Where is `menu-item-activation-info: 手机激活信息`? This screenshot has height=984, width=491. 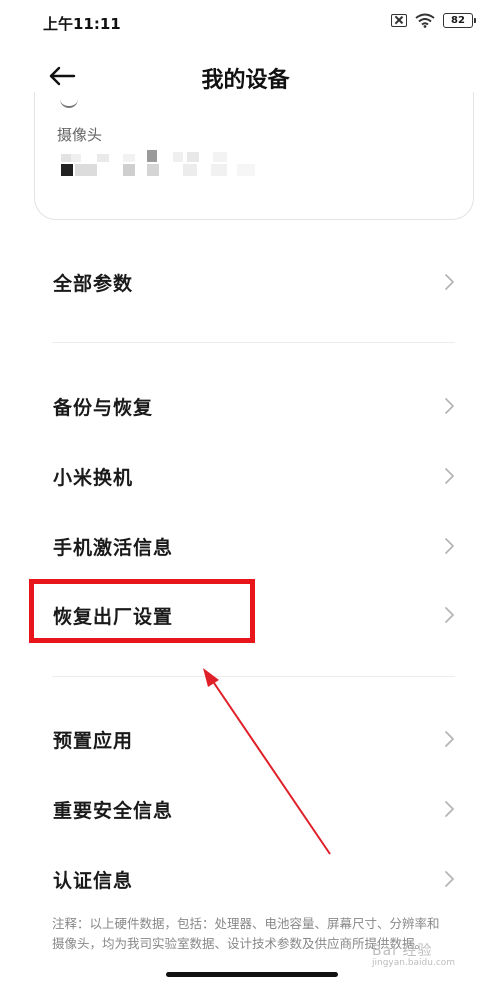 menu-item-activation-info: 手机激活信息 is located at coordinates (245, 546).